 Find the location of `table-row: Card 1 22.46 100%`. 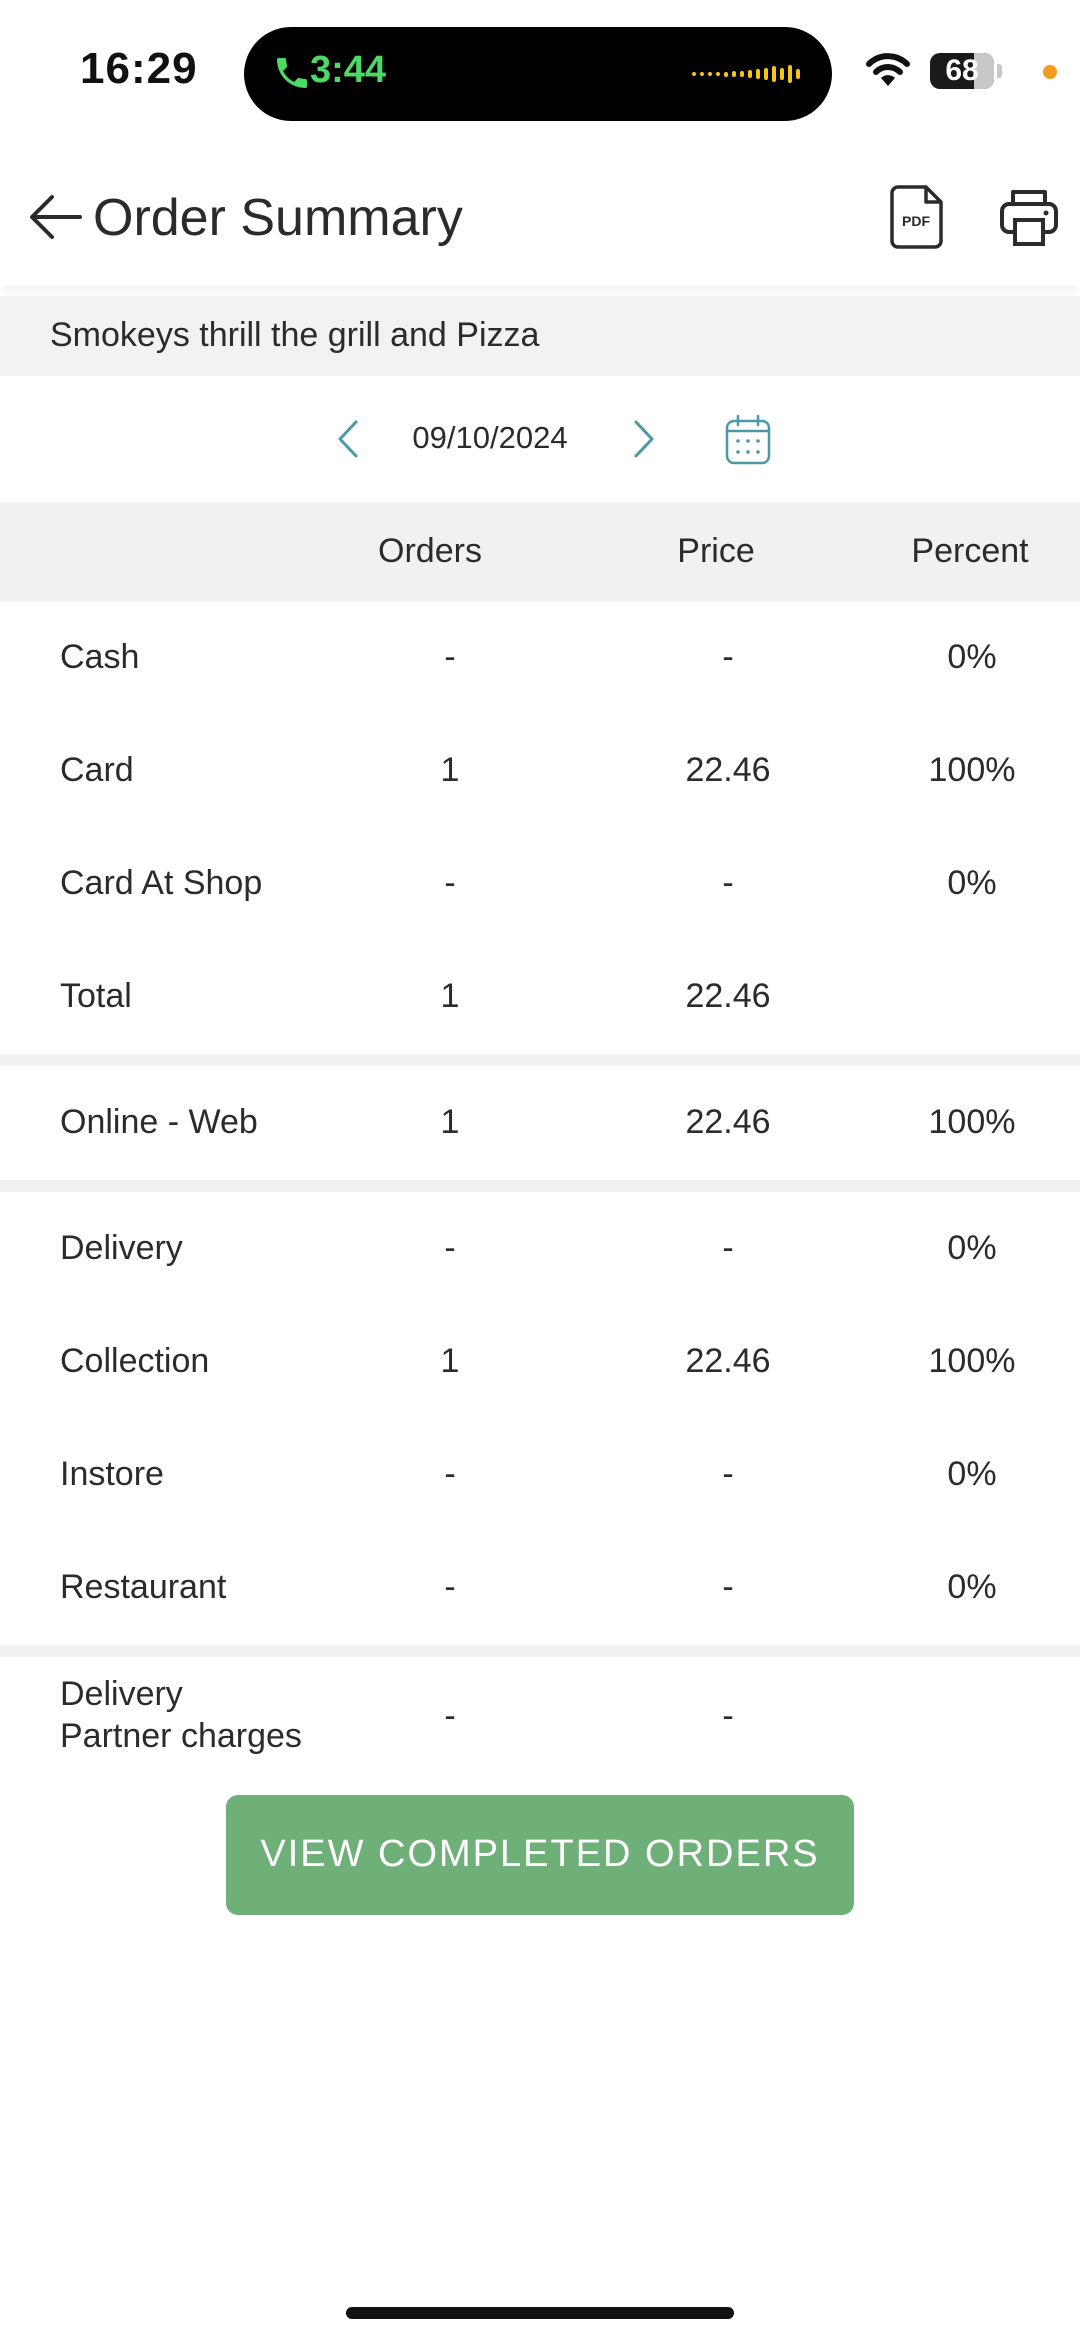

table-row: Card 1 22.46 100% is located at coordinates (540, 771).